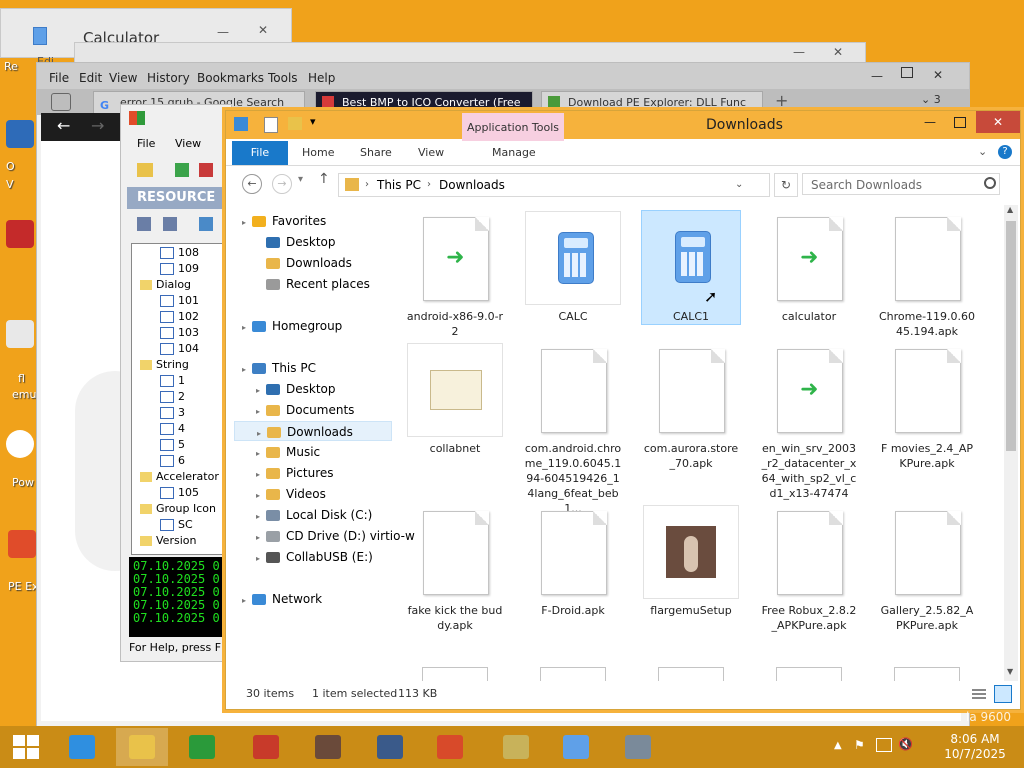 This screenshot has height=768, width=1024. What do you see at coordinates (1010, 209) in the screenshot?
I see `scroll-up-icon: ▲` at bounding box center [1010, 209].